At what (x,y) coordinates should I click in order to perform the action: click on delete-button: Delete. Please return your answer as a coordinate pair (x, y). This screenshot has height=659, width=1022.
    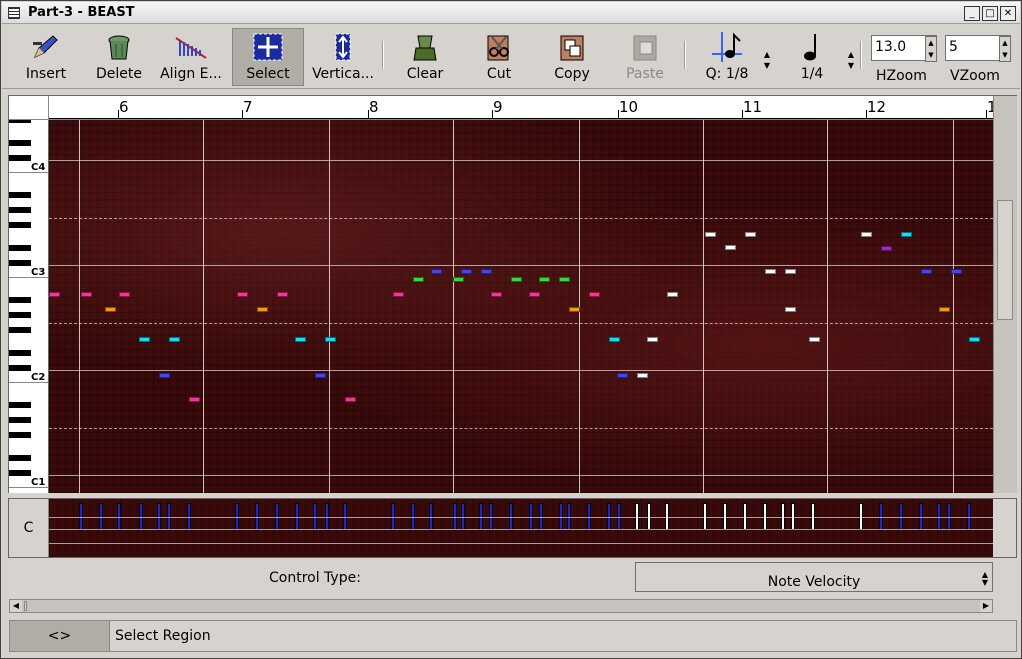
    Looking at the image, I should click on (119, 57).